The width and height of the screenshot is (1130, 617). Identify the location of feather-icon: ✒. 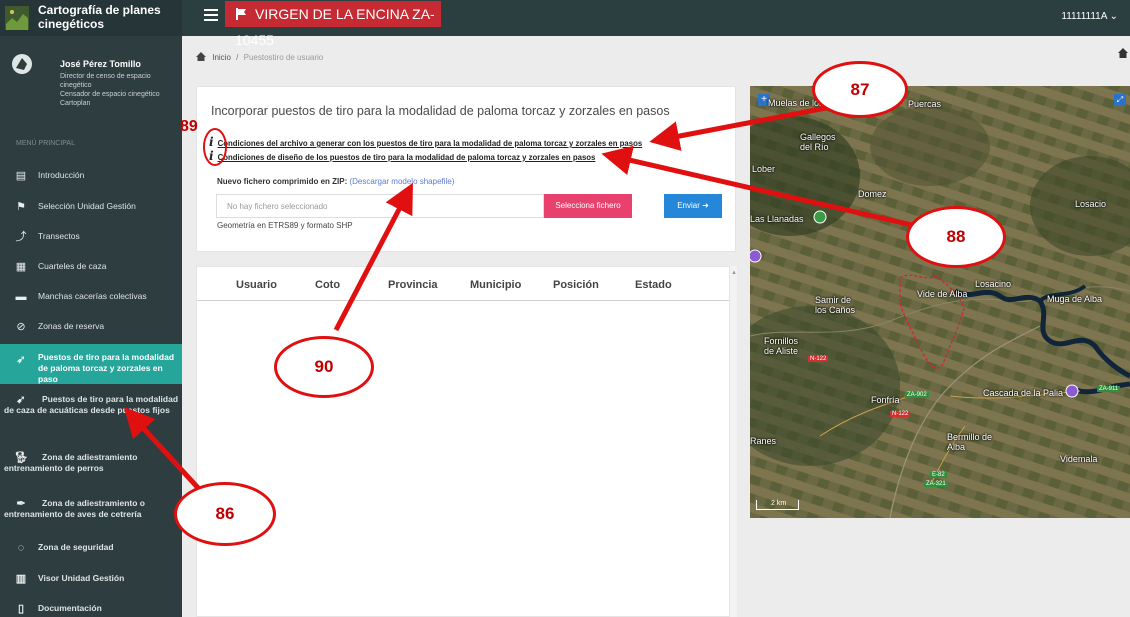
(21, 504).